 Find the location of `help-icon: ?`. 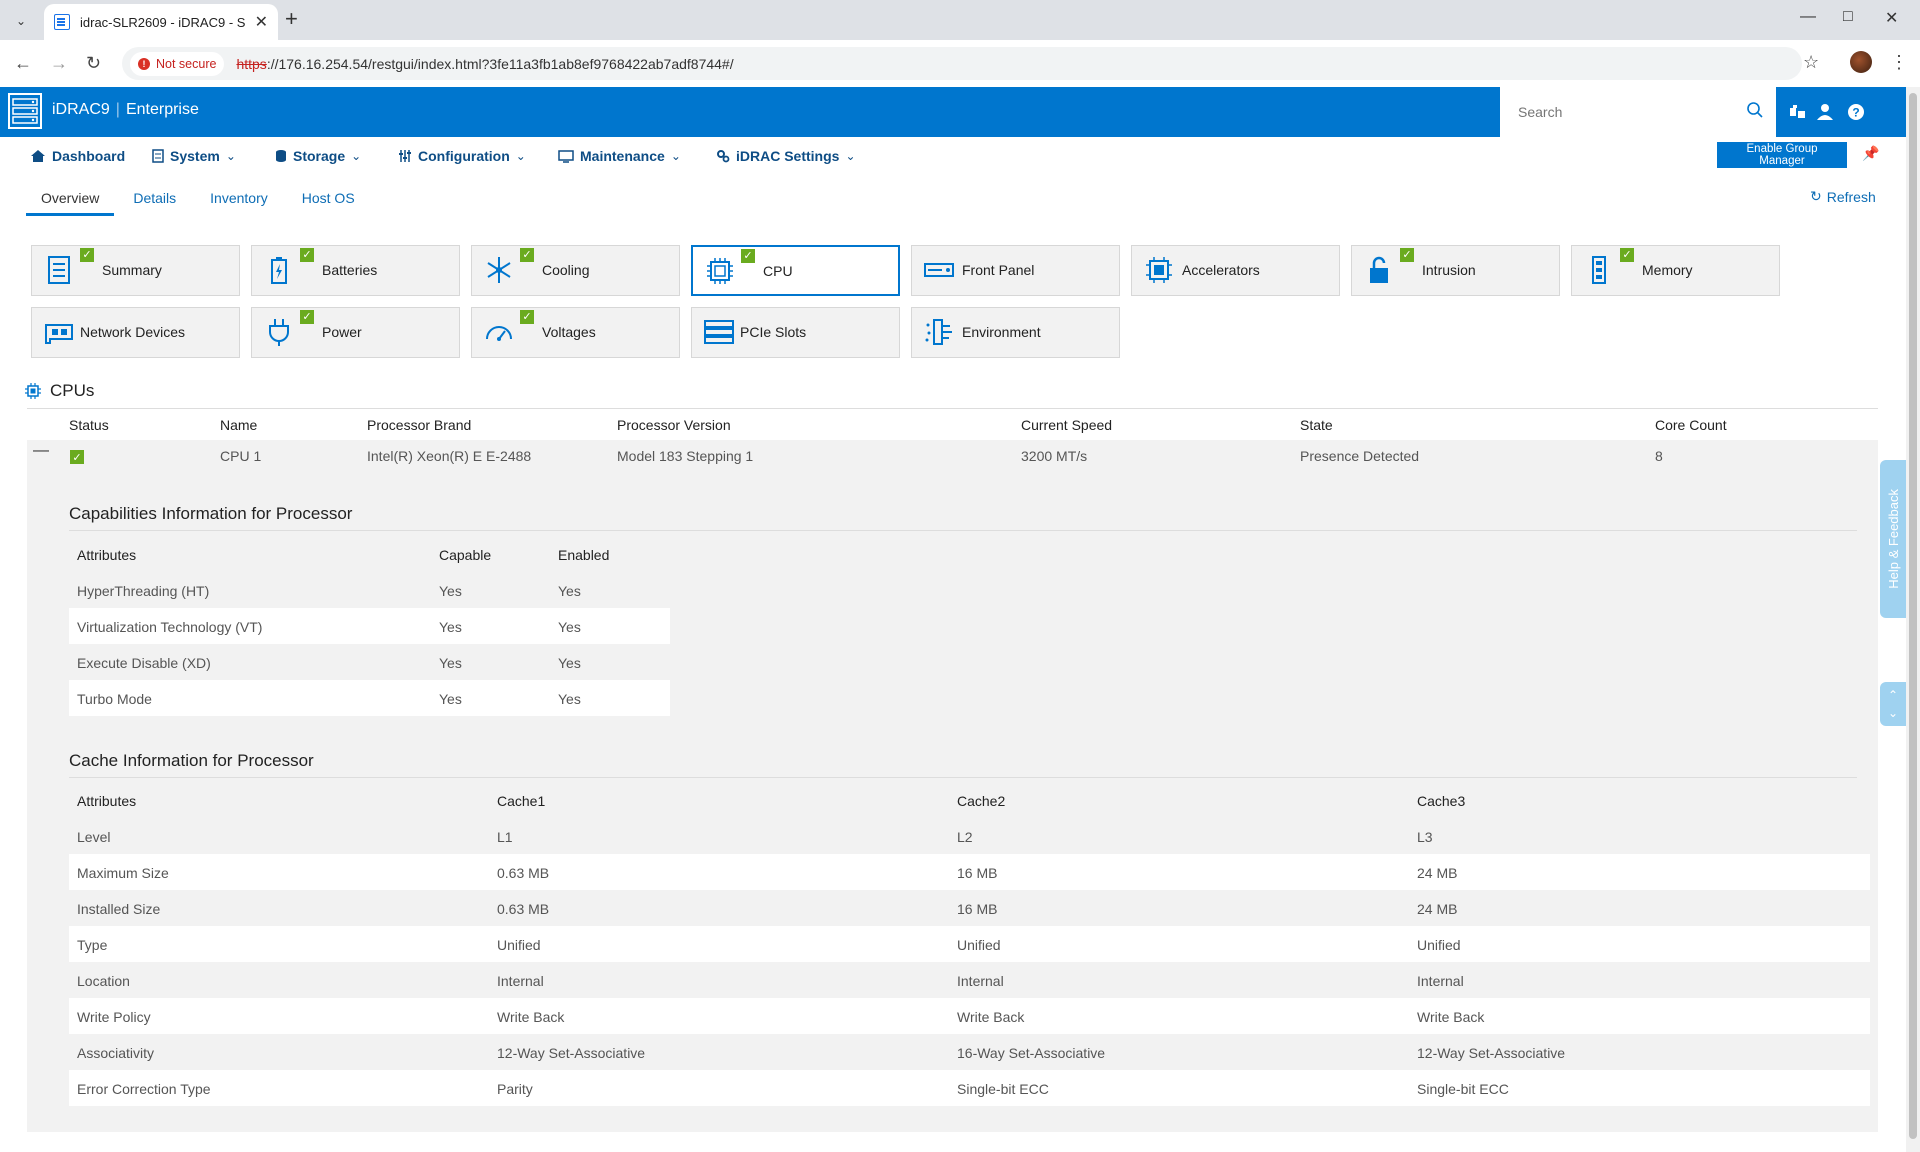

help-icon: ? is located at coordinates (1856, 112).